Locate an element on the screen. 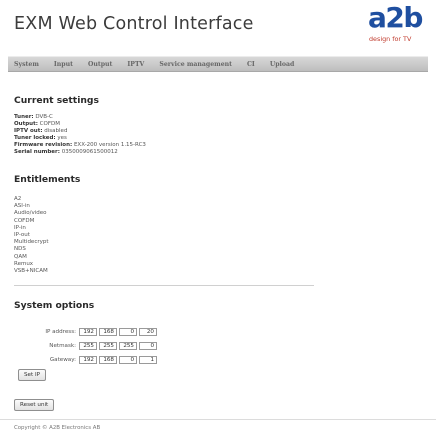  nav-service-management: Service management is located at coordinates (195, 64).